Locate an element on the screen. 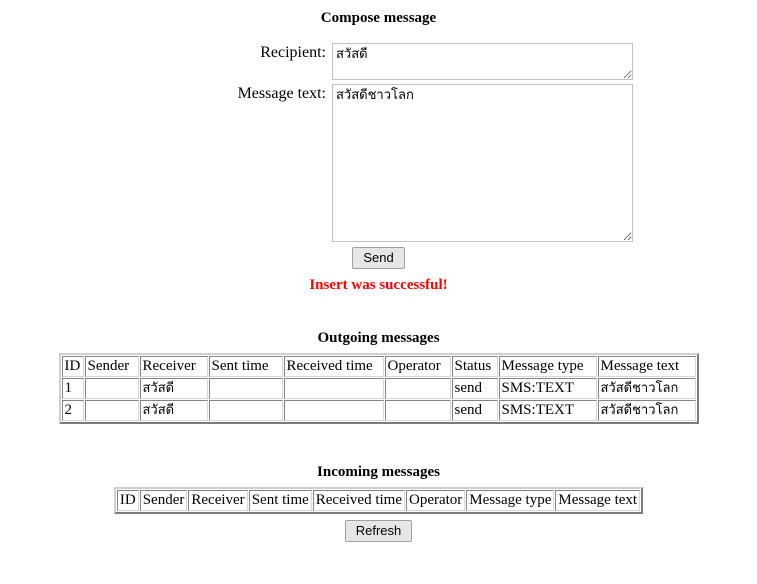 Image resolution: width=757 pixels, height=584 pixels. page-title: Compose message is located at coordinates (378, 18).